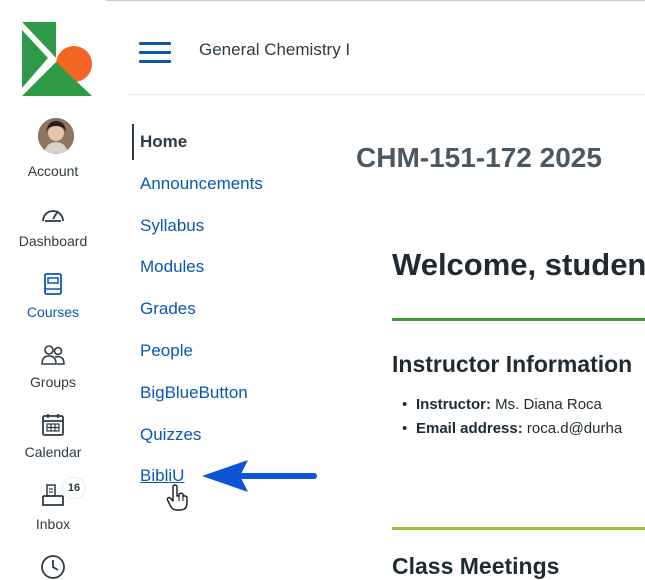 The height and width of the screenshot is (580, 645). I want to click on institution-logo, so click(57, 59).